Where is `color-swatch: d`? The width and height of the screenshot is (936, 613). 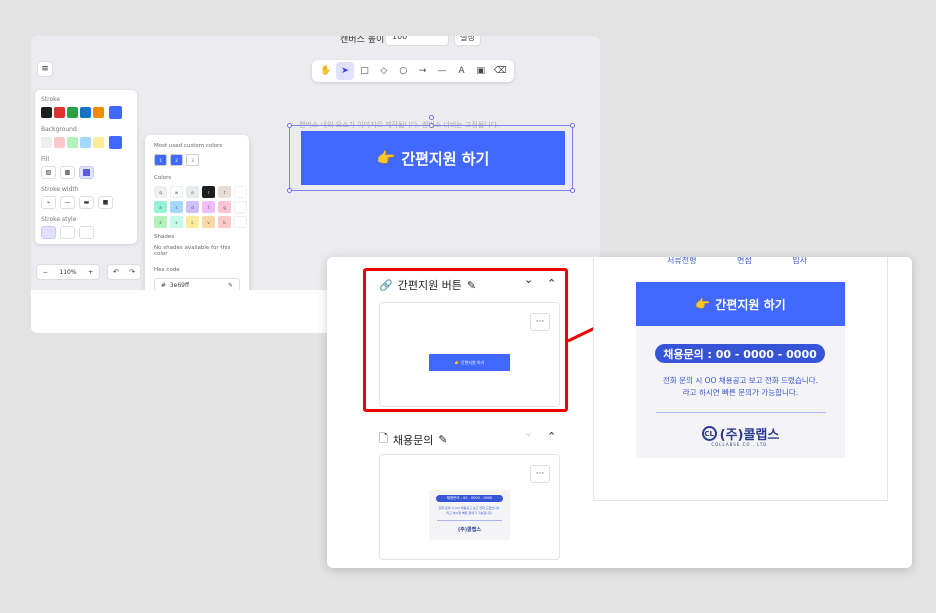 color-swatch: d is located at coordinates (192, 207).